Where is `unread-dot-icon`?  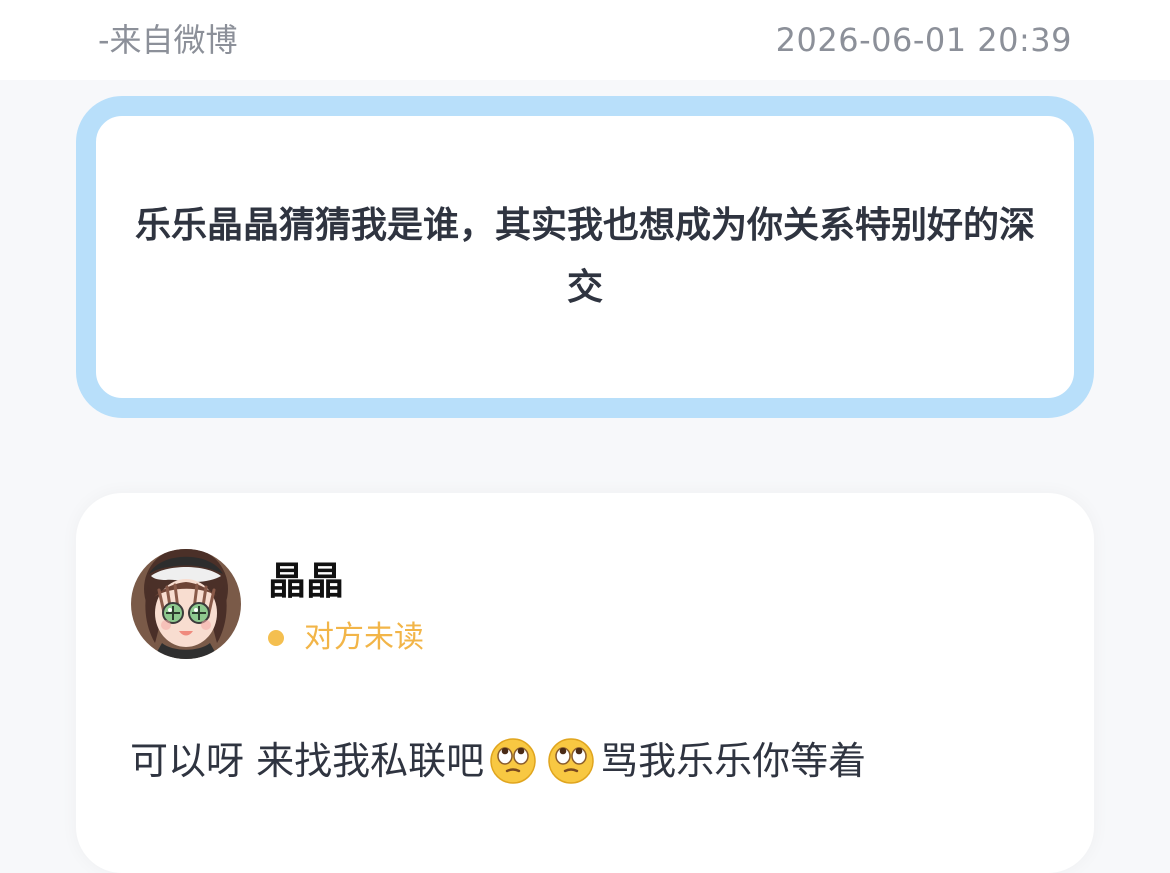
unread-dot-icon is located at coordinates (276, 638).